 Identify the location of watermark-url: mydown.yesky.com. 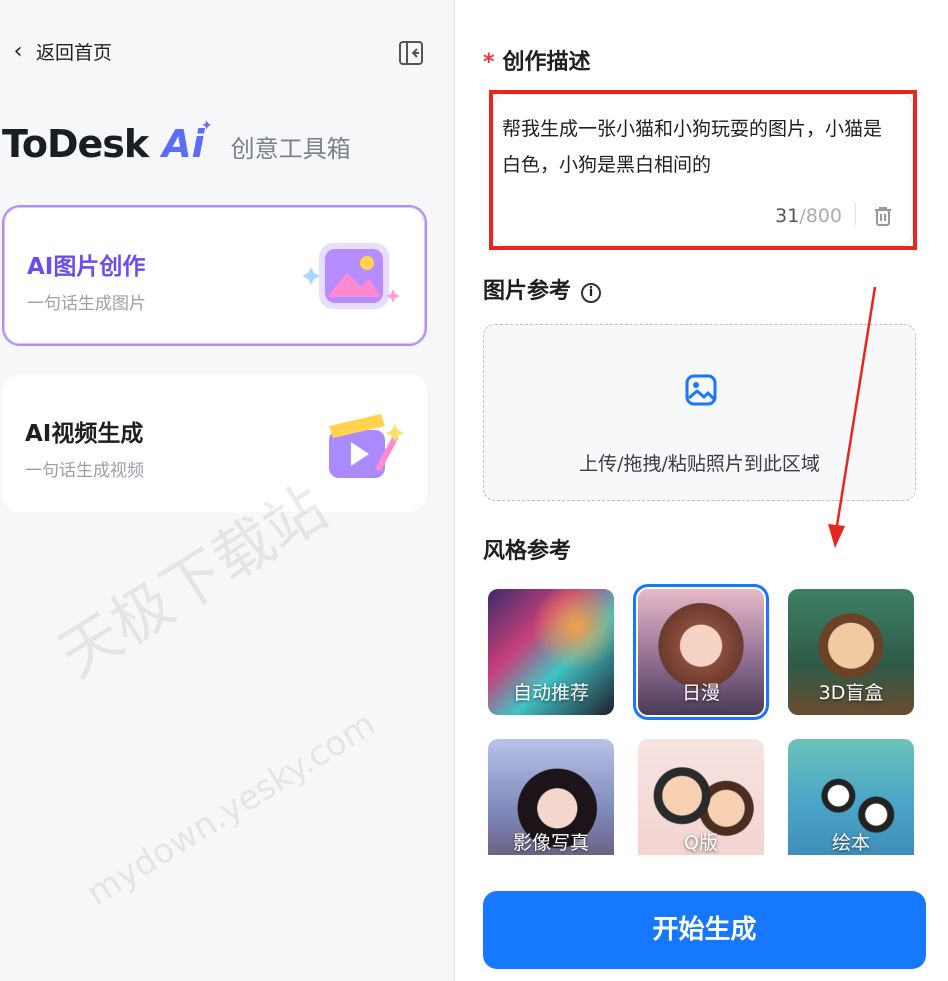
(231, 809).